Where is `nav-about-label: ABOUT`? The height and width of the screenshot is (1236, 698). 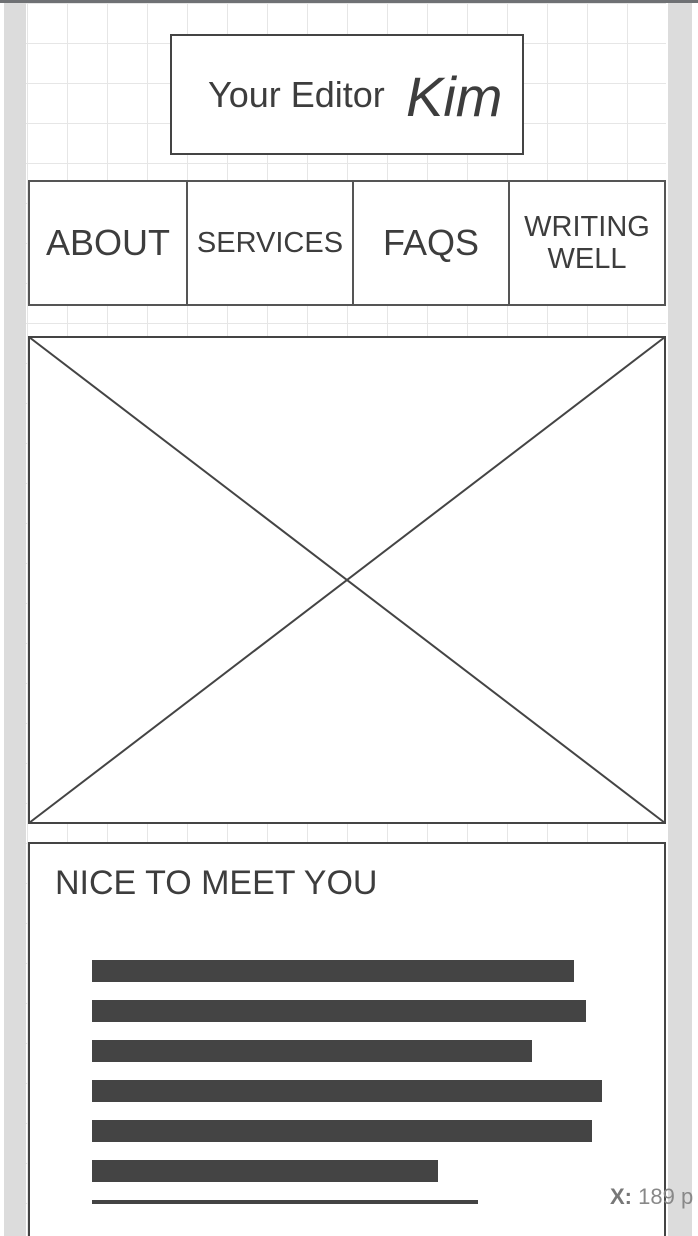
nav-about-label: ABOUT is located at coordinates (107, 242).